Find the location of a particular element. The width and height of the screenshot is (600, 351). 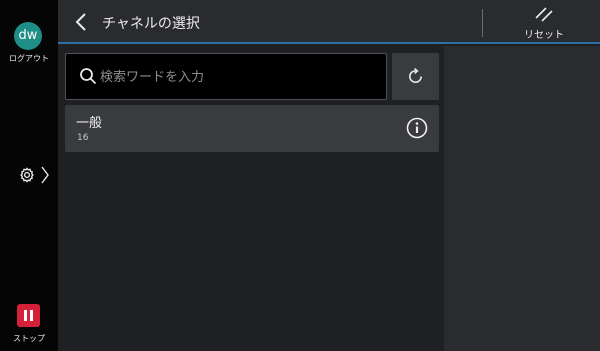

channel-name: 一般 is located at coordinates (89, 123).